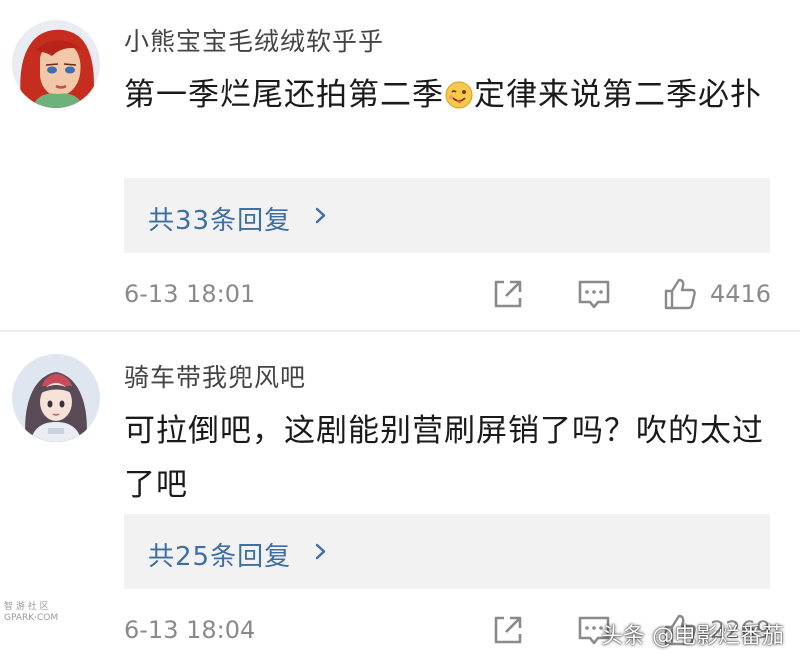 The image size is (800, 664). I want to click on like-count: 4416, so click(741, 294).